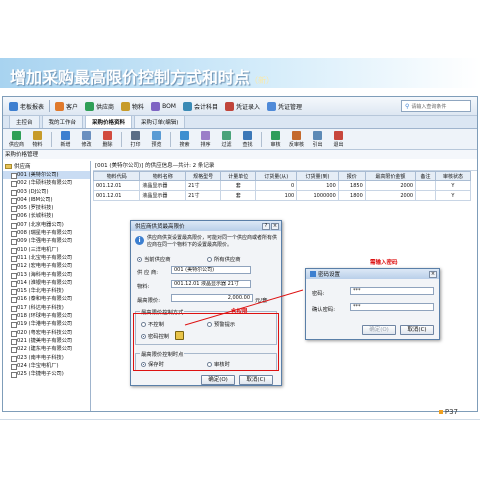 The width and height of the screenshot is (480, 480). I want to click on tab-purchase-order: 采购订单(编辑), so click(160, 121).